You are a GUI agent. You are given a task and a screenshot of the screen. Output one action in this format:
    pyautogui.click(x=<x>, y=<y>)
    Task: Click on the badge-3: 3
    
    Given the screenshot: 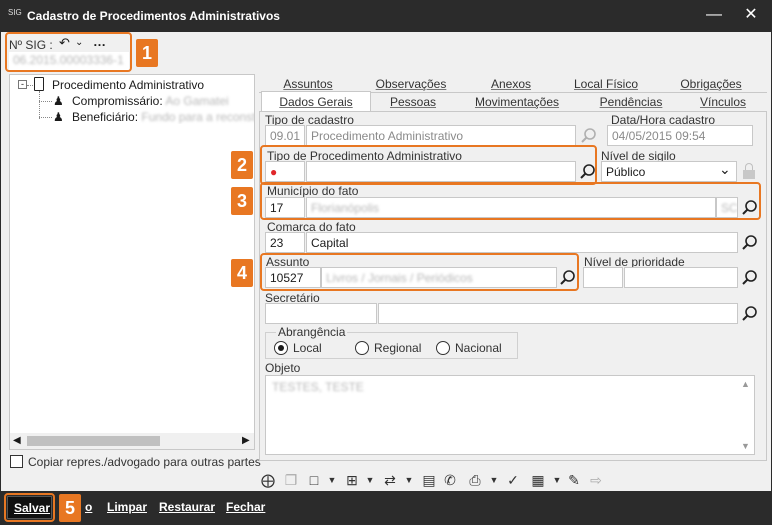 What is the action you would take?
    pyautogui.click(x=242, y=201)
    